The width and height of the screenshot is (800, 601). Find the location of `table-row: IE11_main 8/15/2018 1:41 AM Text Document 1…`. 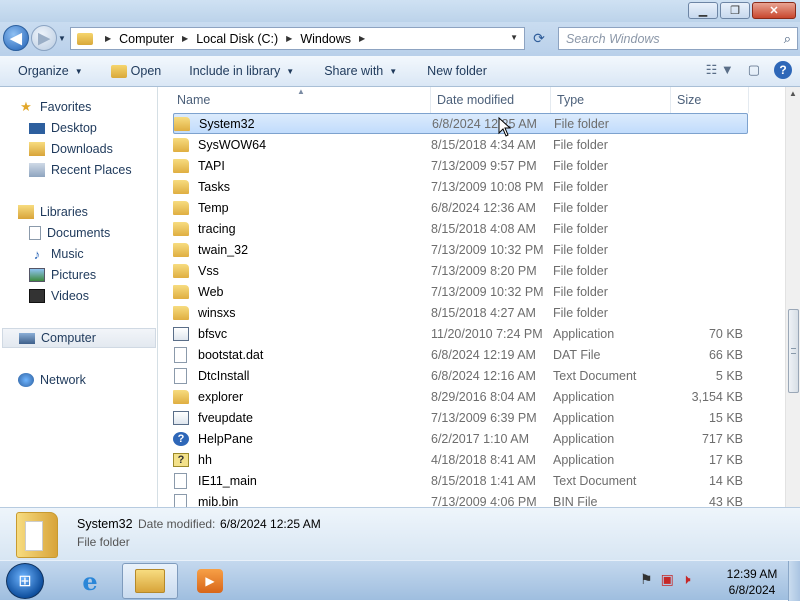

table-row: IE11_main 8/15/2018 1:41 AM Text Document 1… is located at coordinates (460, 480).